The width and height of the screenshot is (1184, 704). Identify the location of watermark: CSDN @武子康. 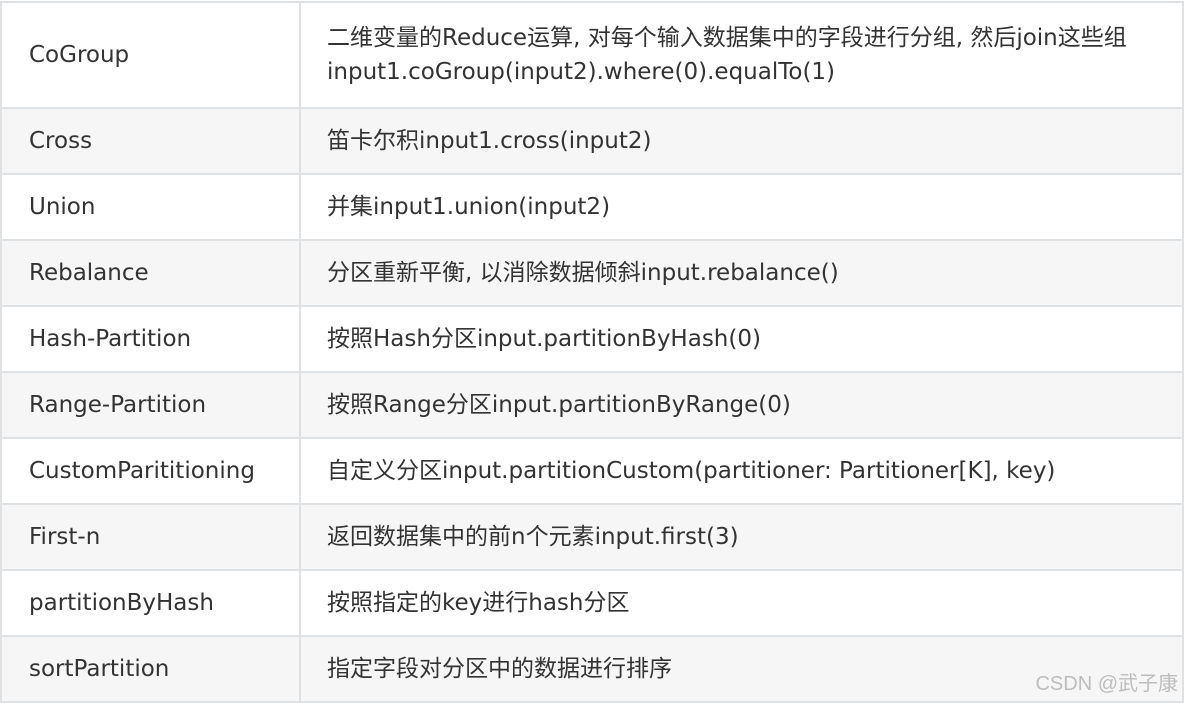
(1106, 684).